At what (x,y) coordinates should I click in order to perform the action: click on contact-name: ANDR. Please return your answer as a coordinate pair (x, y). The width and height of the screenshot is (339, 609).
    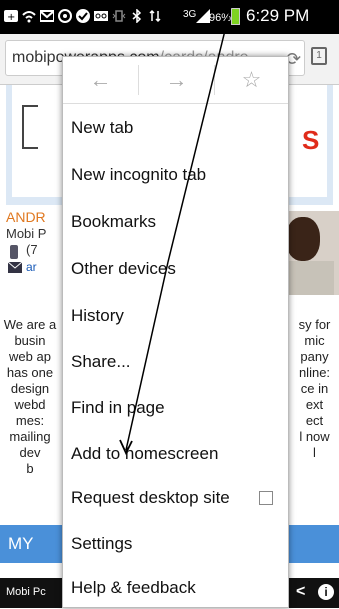
    Looking at the image, I should click on (26, 217).